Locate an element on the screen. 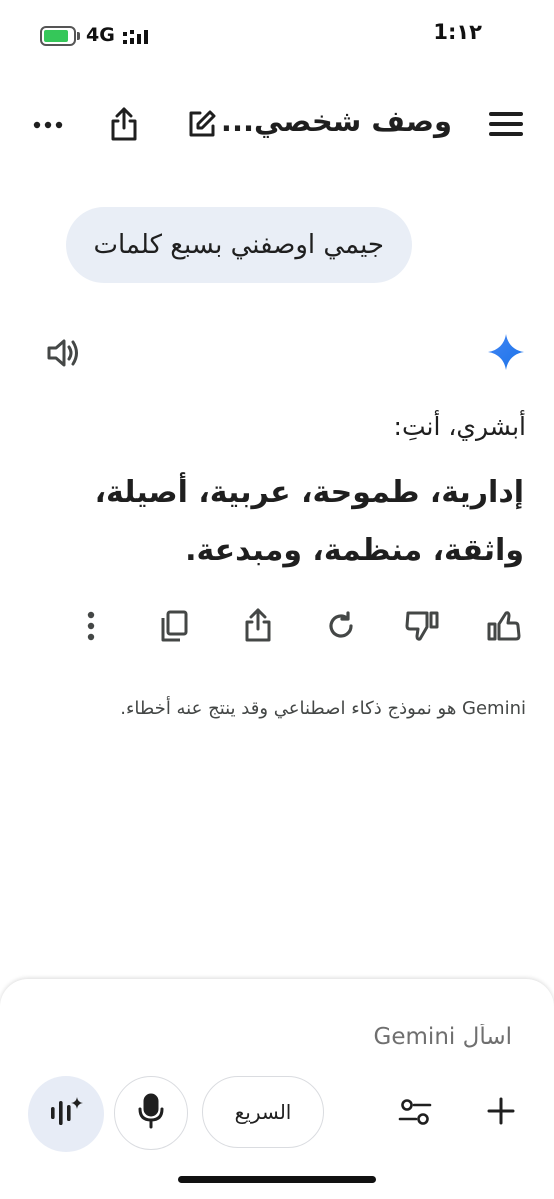  menu-icon is located at coordinates (506, 124).